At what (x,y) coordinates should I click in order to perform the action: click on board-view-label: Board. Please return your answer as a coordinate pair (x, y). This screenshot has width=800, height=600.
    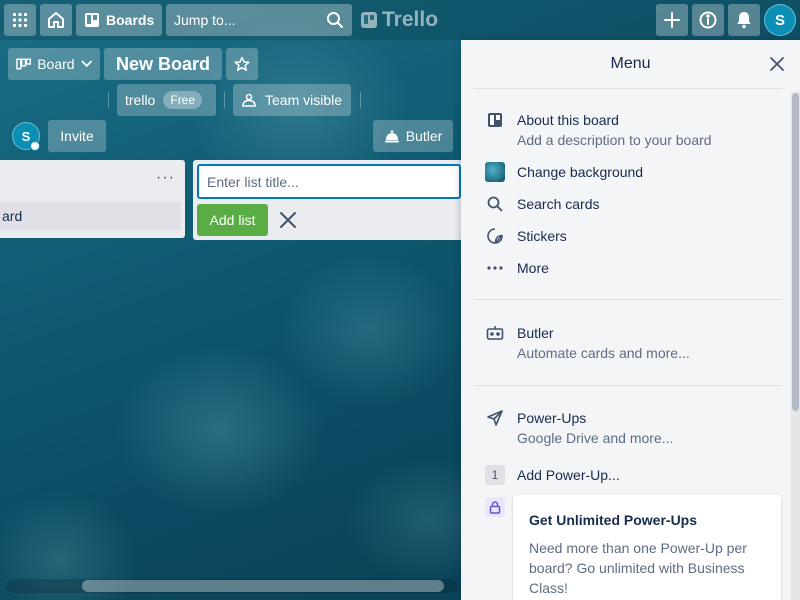
    Looking at the image, I should click on (56, 64).